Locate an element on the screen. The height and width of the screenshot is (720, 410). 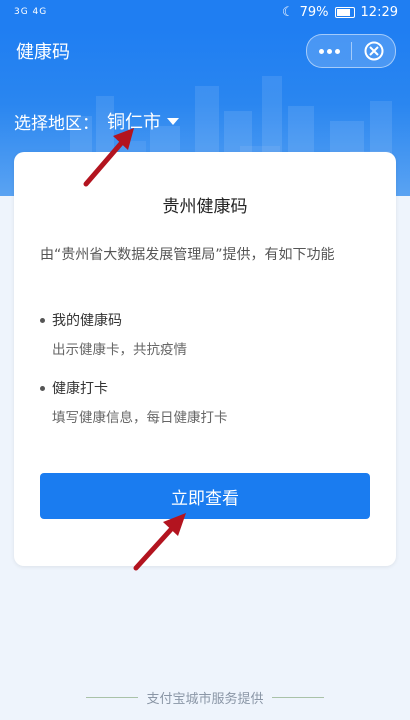
intro-text: 由“贵州省大数据发展管理局”提供，有如下功能 is located at coordinates (187, 255).